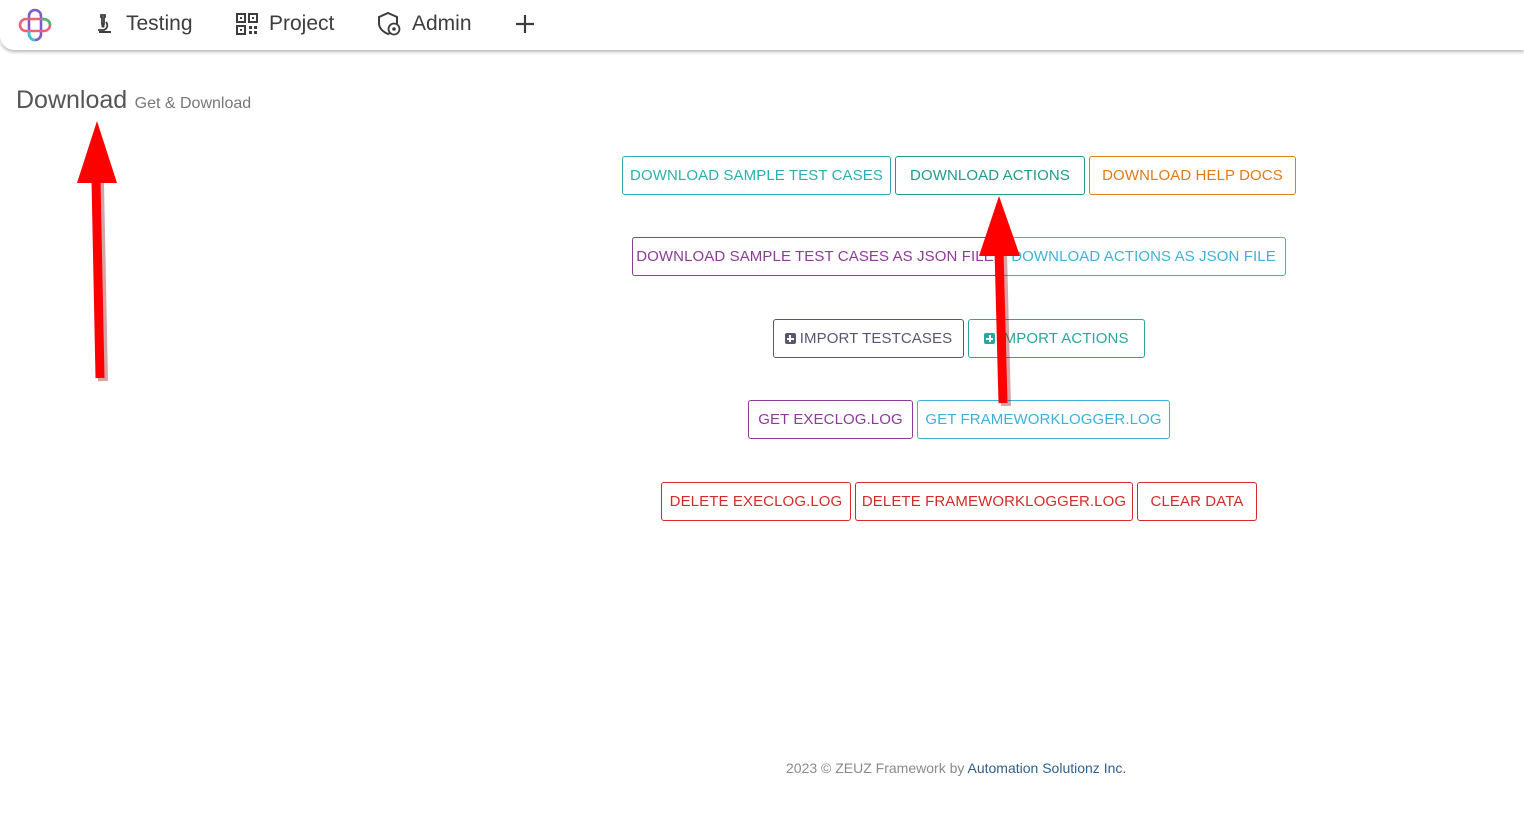 Image resolution: width=1524 pixels, height=816 pixels. I want to click on nav-admin-label: Admin, so click(442, 23).